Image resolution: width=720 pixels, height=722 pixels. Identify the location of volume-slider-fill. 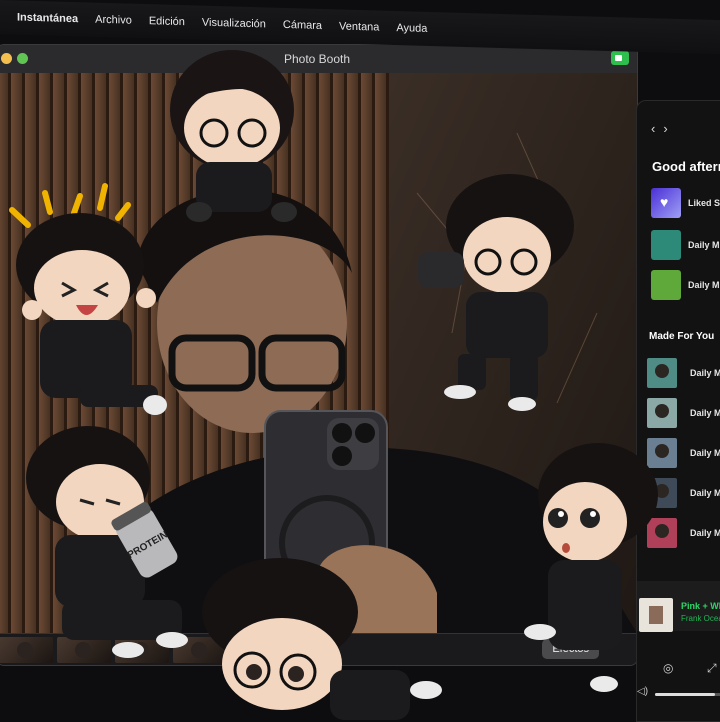
(685, 694).